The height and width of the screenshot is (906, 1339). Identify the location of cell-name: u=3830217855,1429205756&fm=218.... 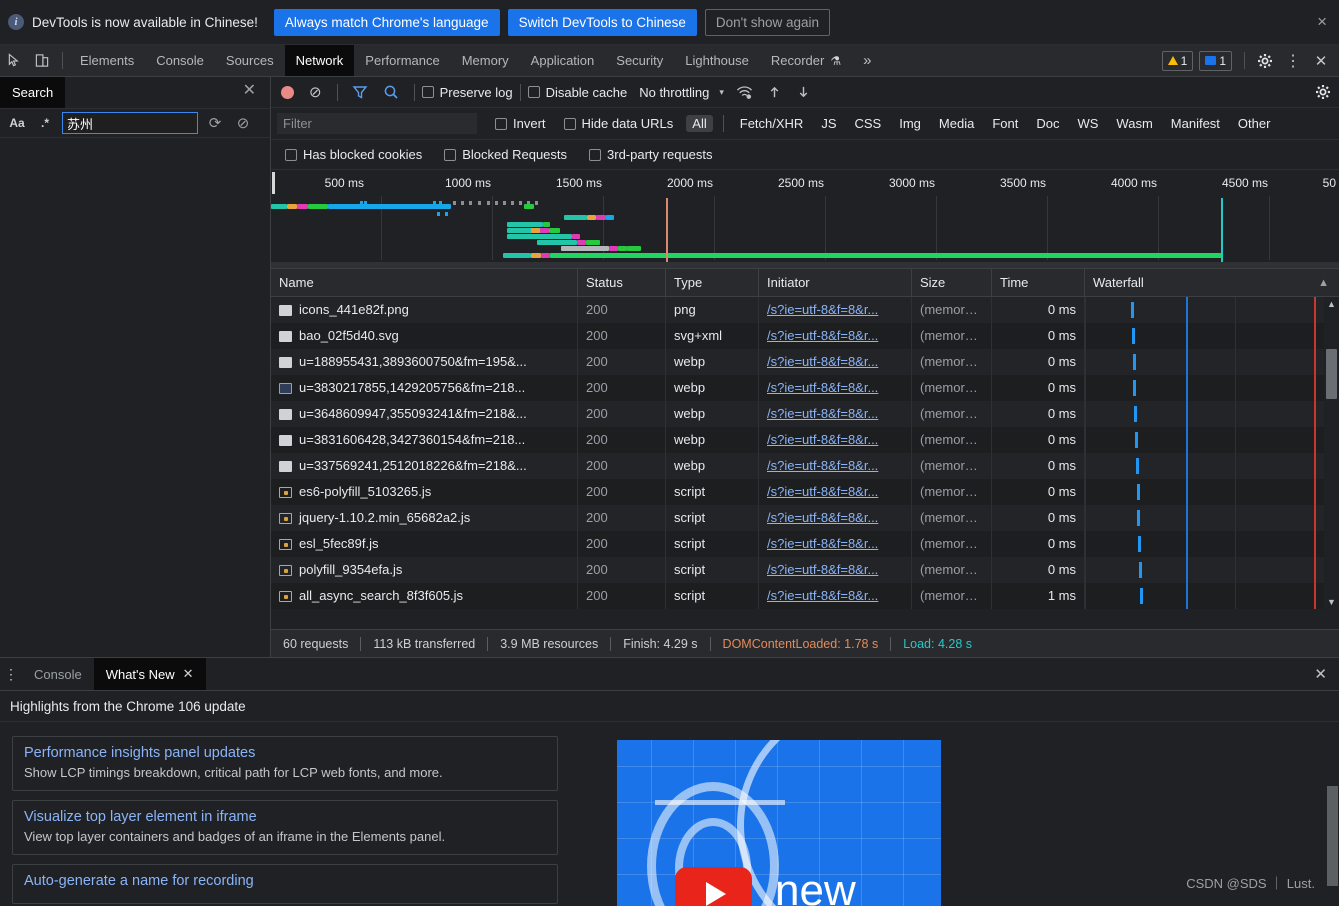
(424, 388).